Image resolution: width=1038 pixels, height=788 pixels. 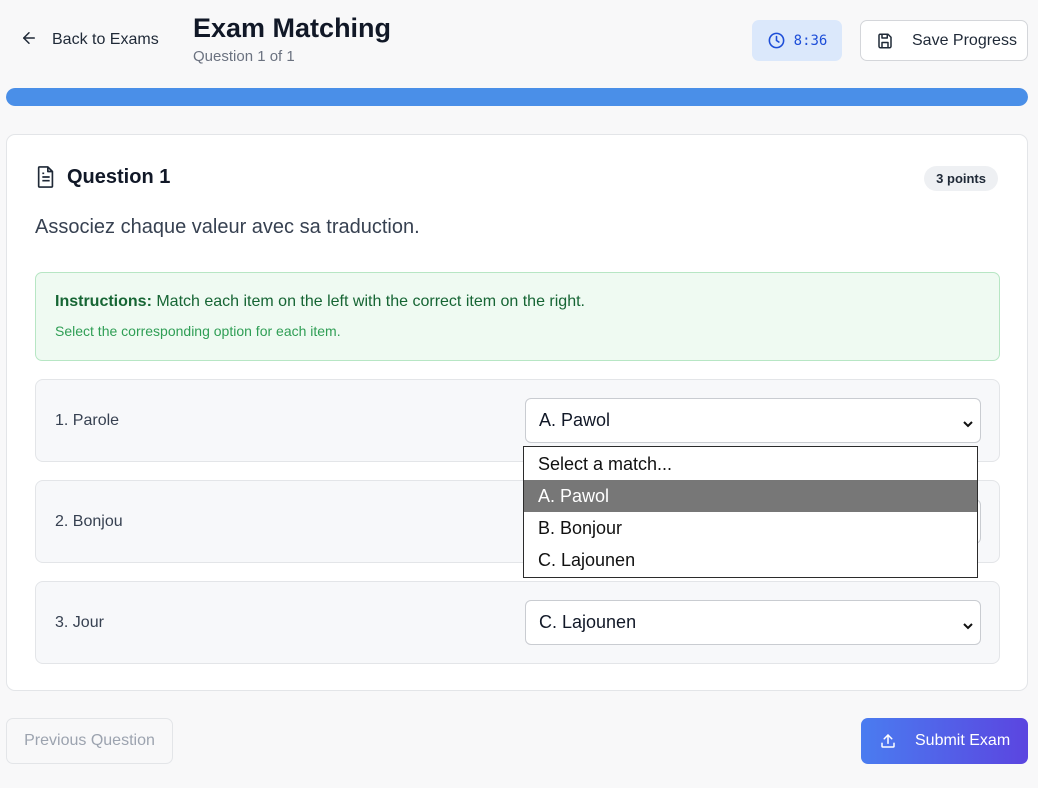 What do you see at coordinates (517, 622) in the screenshot?
I see `match-row: 3. Jour C. Lajounen` at bounding box center [517, 622].